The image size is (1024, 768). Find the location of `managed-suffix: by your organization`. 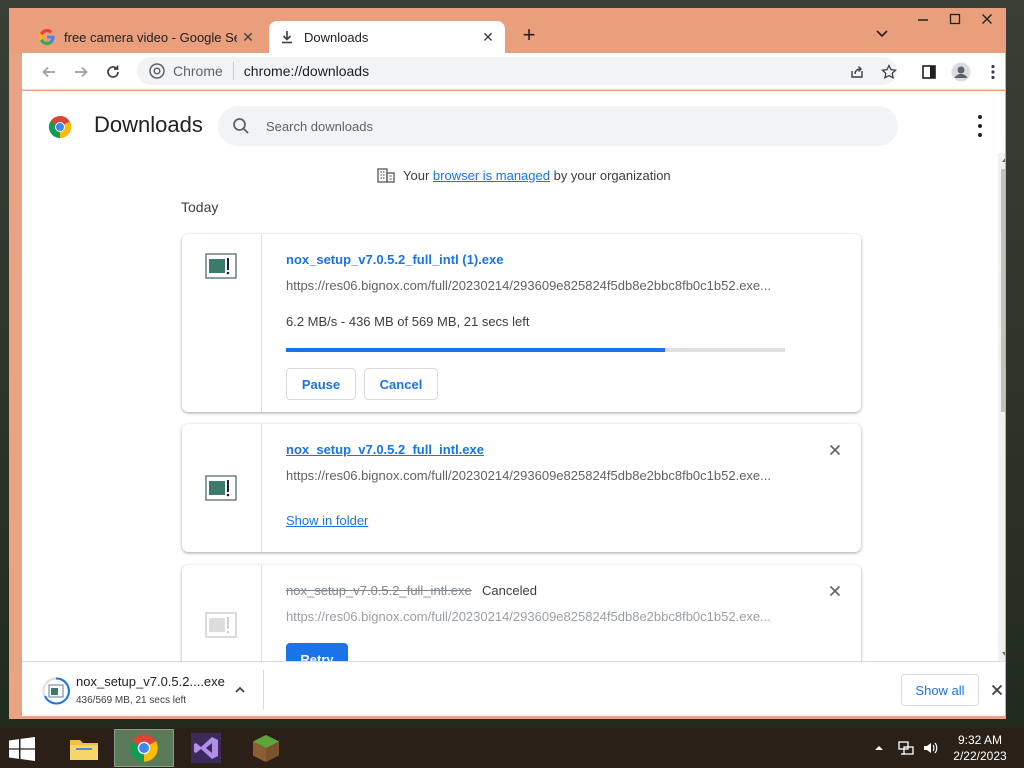

managed-suffix: by your organization is located at coordinates (612, 175).